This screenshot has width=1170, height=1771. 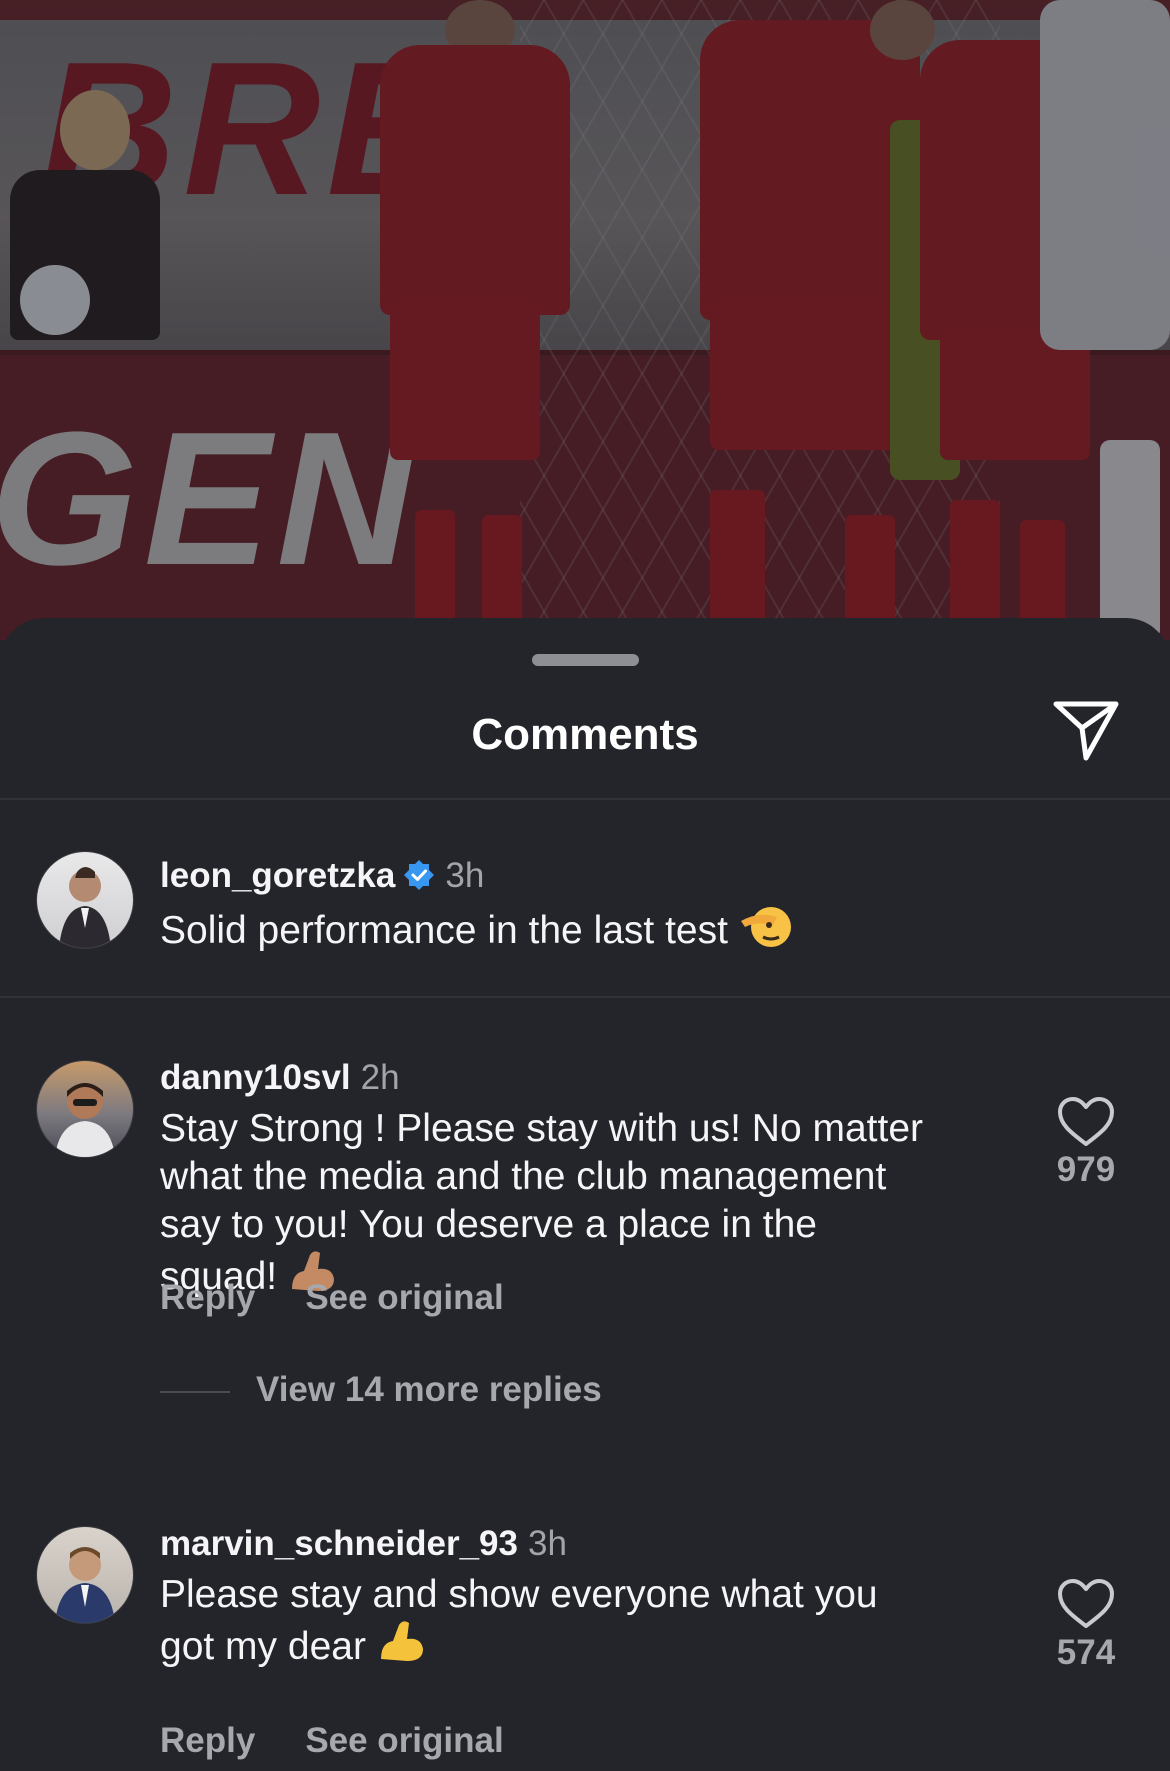 What do you see at coordinates (255, 1077) in the screenshot?
I see `comment-username: danny10svl` at bounding box center [255, 1077].